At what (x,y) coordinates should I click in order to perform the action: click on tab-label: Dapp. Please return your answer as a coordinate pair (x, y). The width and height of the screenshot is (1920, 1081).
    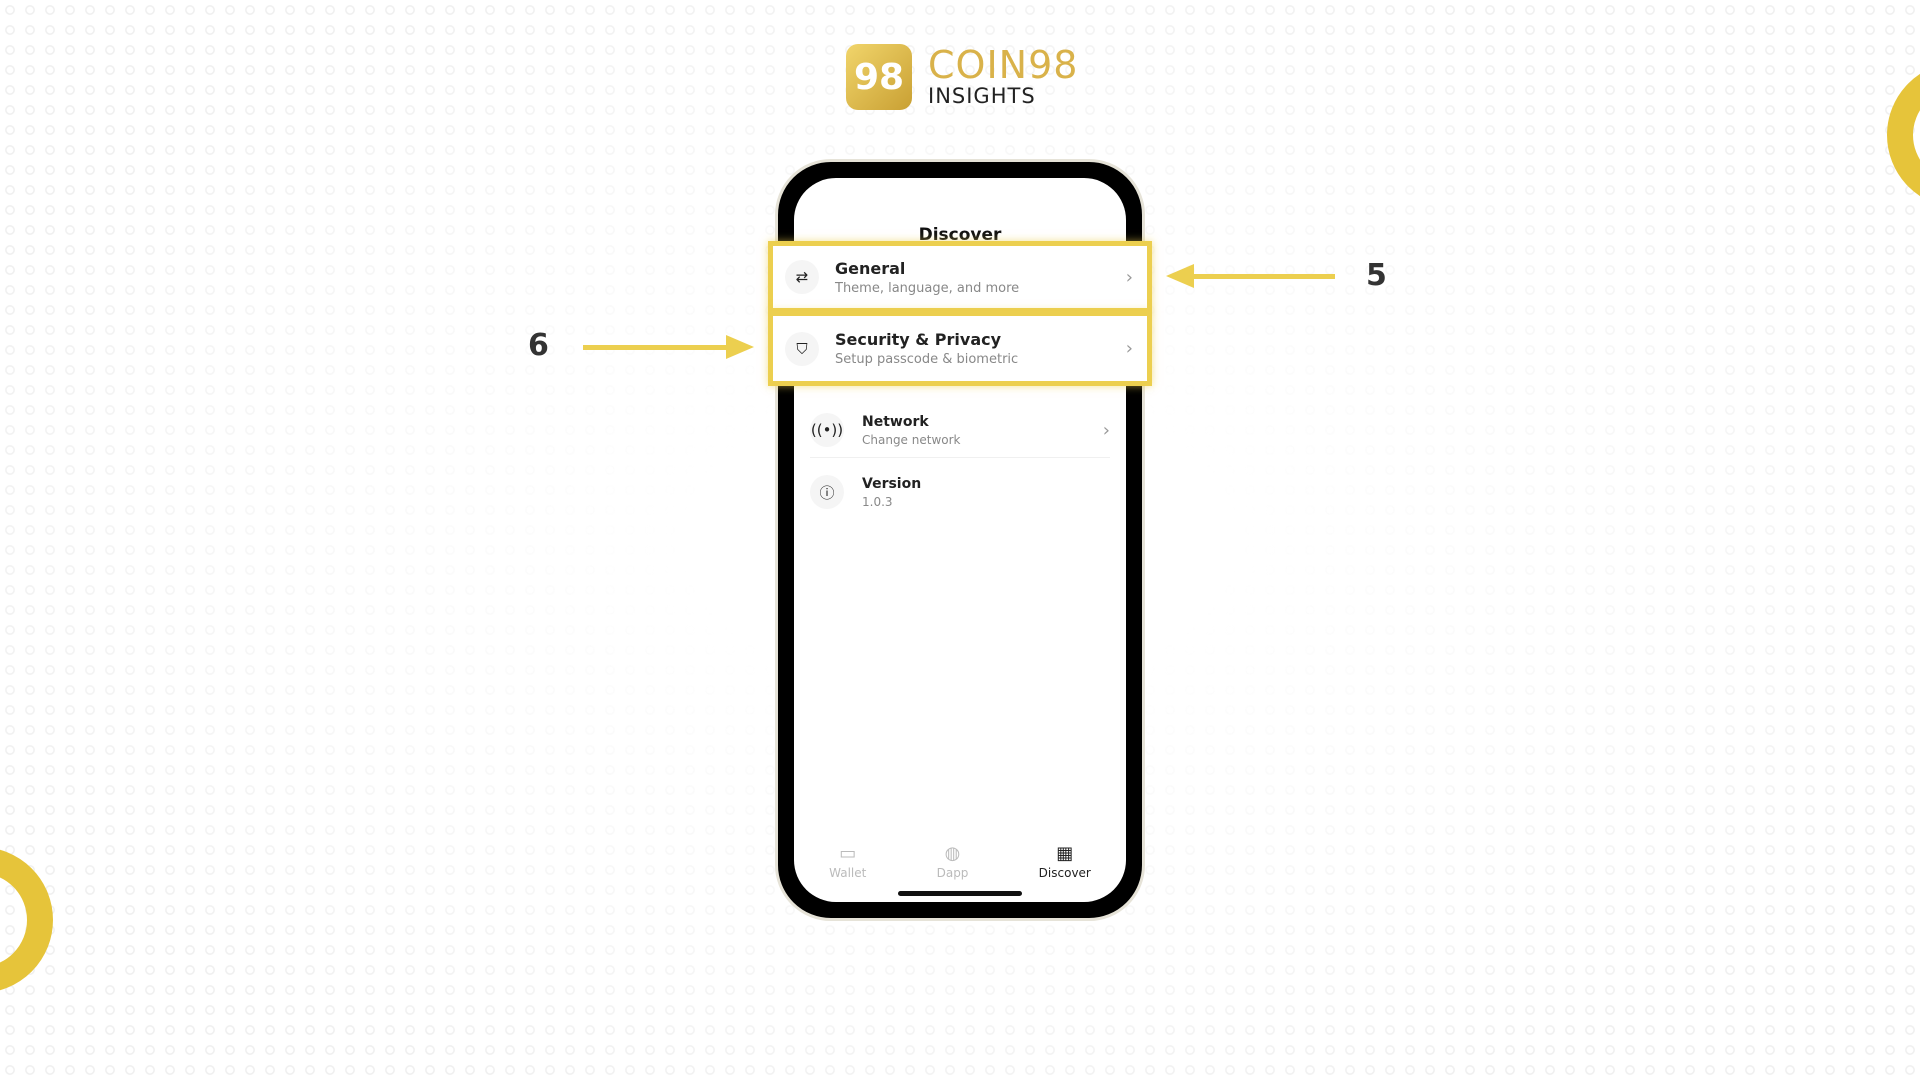
    Looking at the image, I should click on (952, 873).